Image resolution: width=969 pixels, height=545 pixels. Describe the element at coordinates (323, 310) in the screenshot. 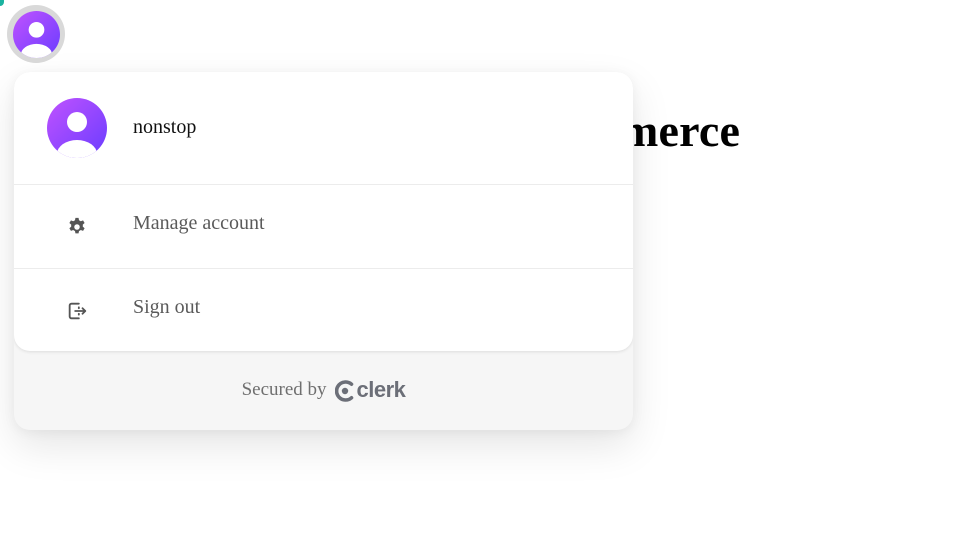

I see `sign-out-button: Sign out` at that location.